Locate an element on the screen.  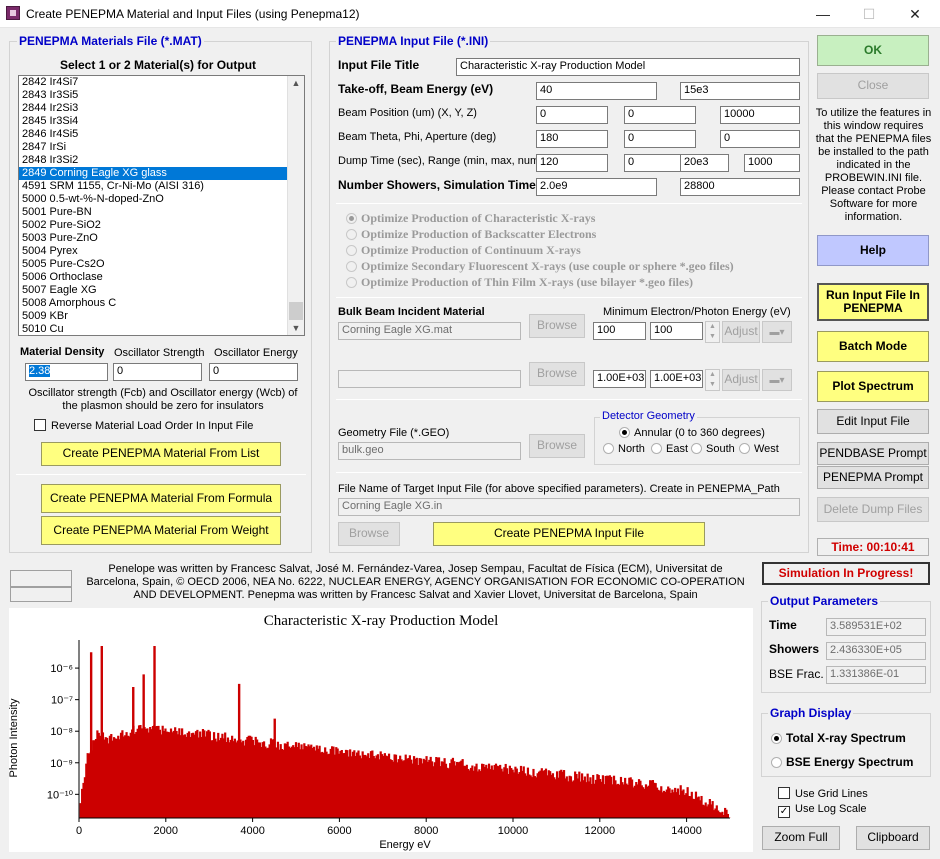
material-list-item: 2848 Ir3Si2 is located at coordinates (161, 160).